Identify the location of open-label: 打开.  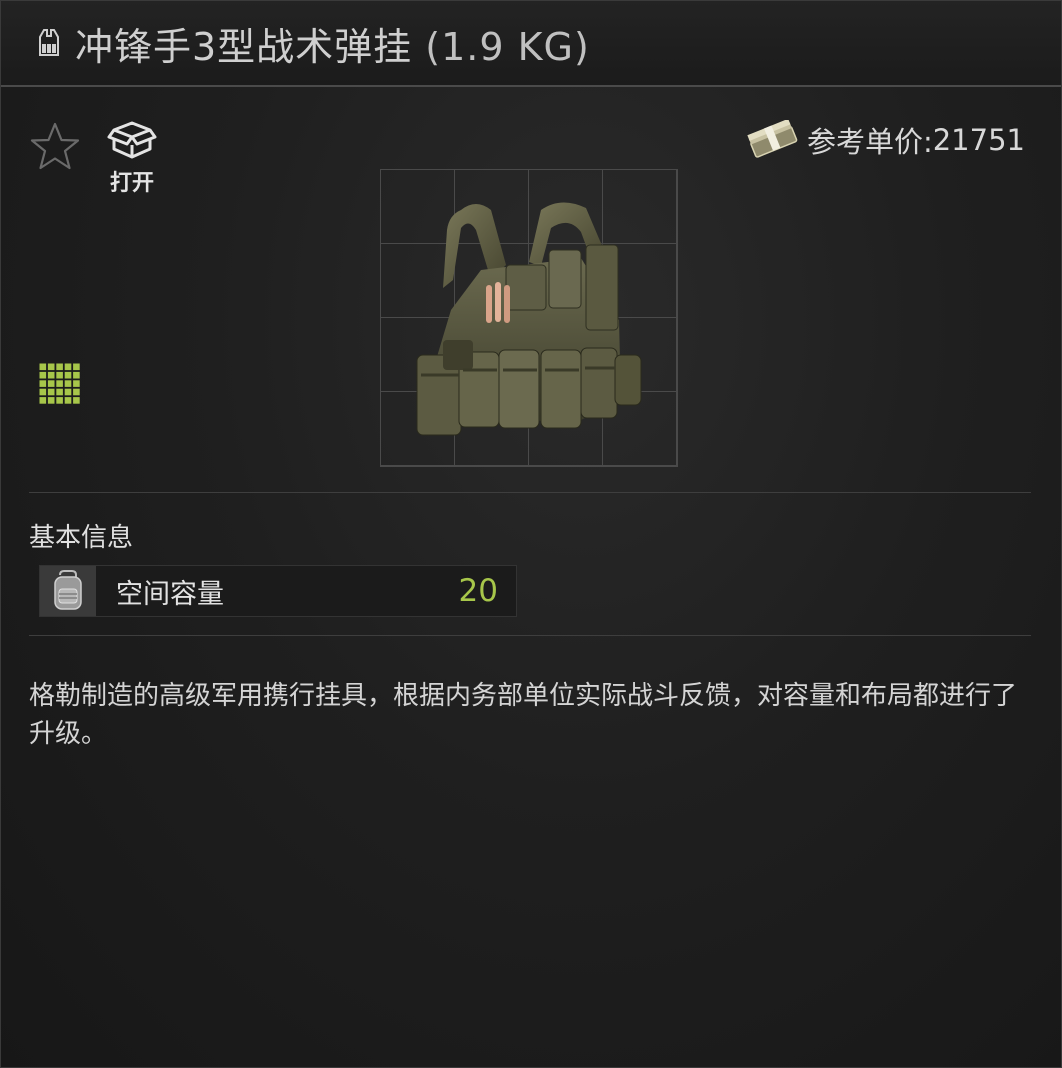
(131, 183).